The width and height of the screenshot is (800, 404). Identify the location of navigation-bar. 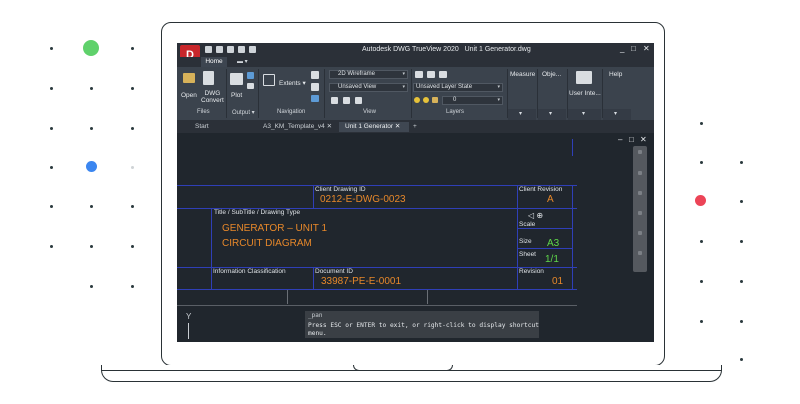
(640, 209).